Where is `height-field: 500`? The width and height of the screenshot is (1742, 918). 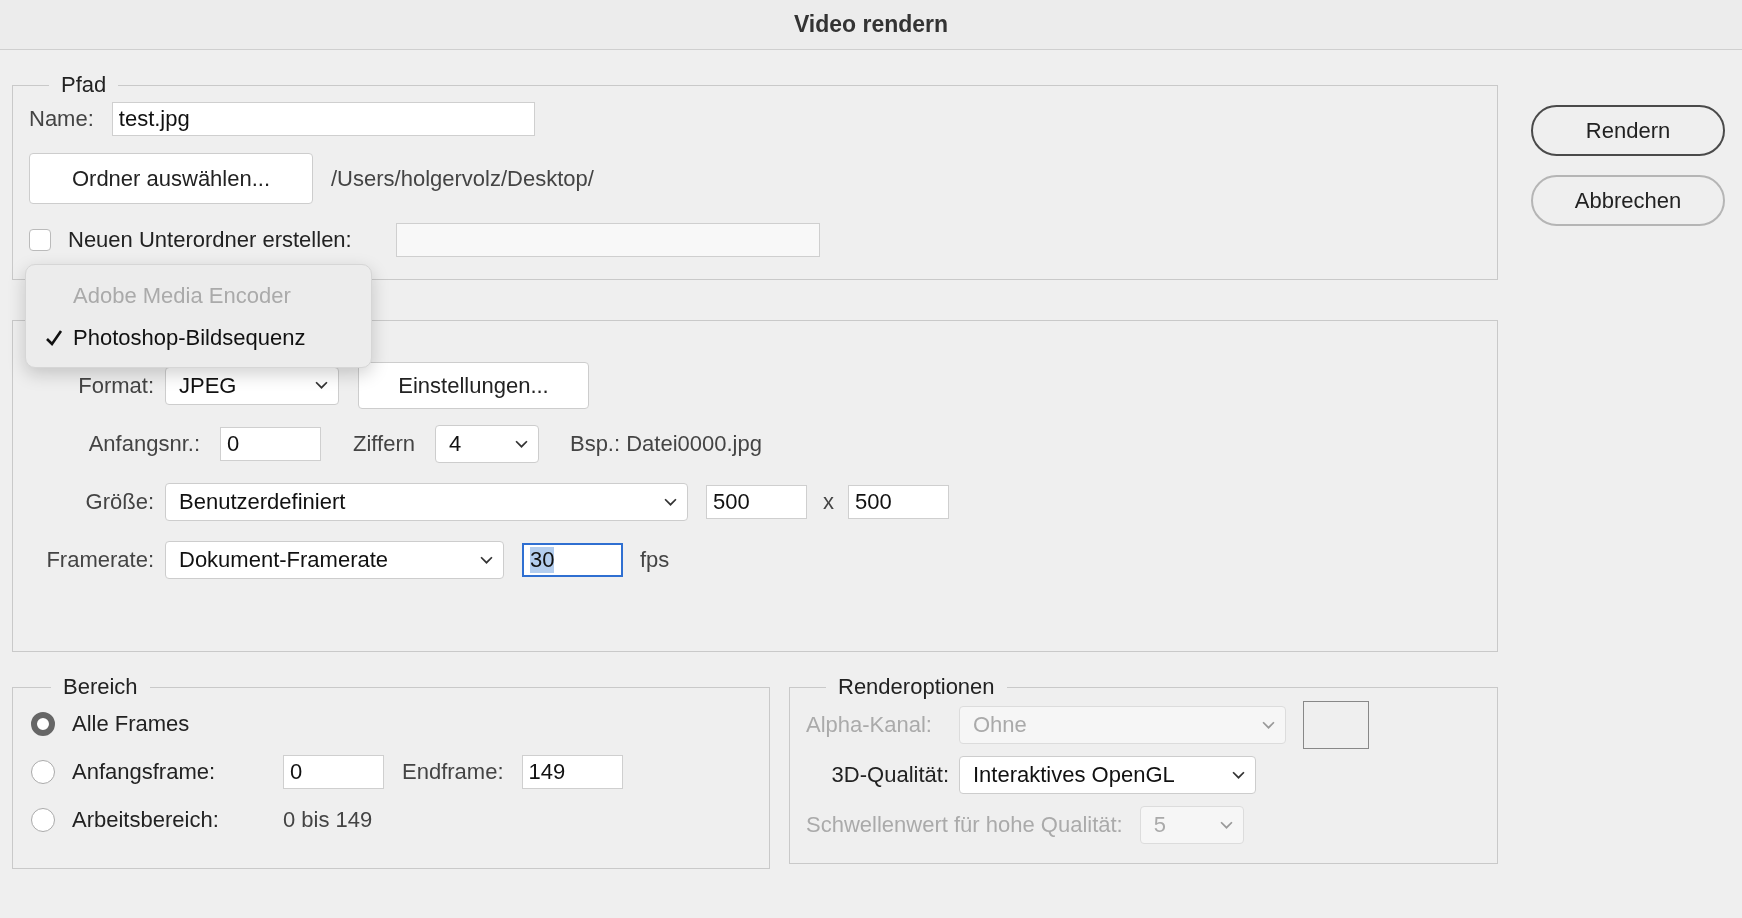 height-field: 500 is located at coordinates (898, 502).